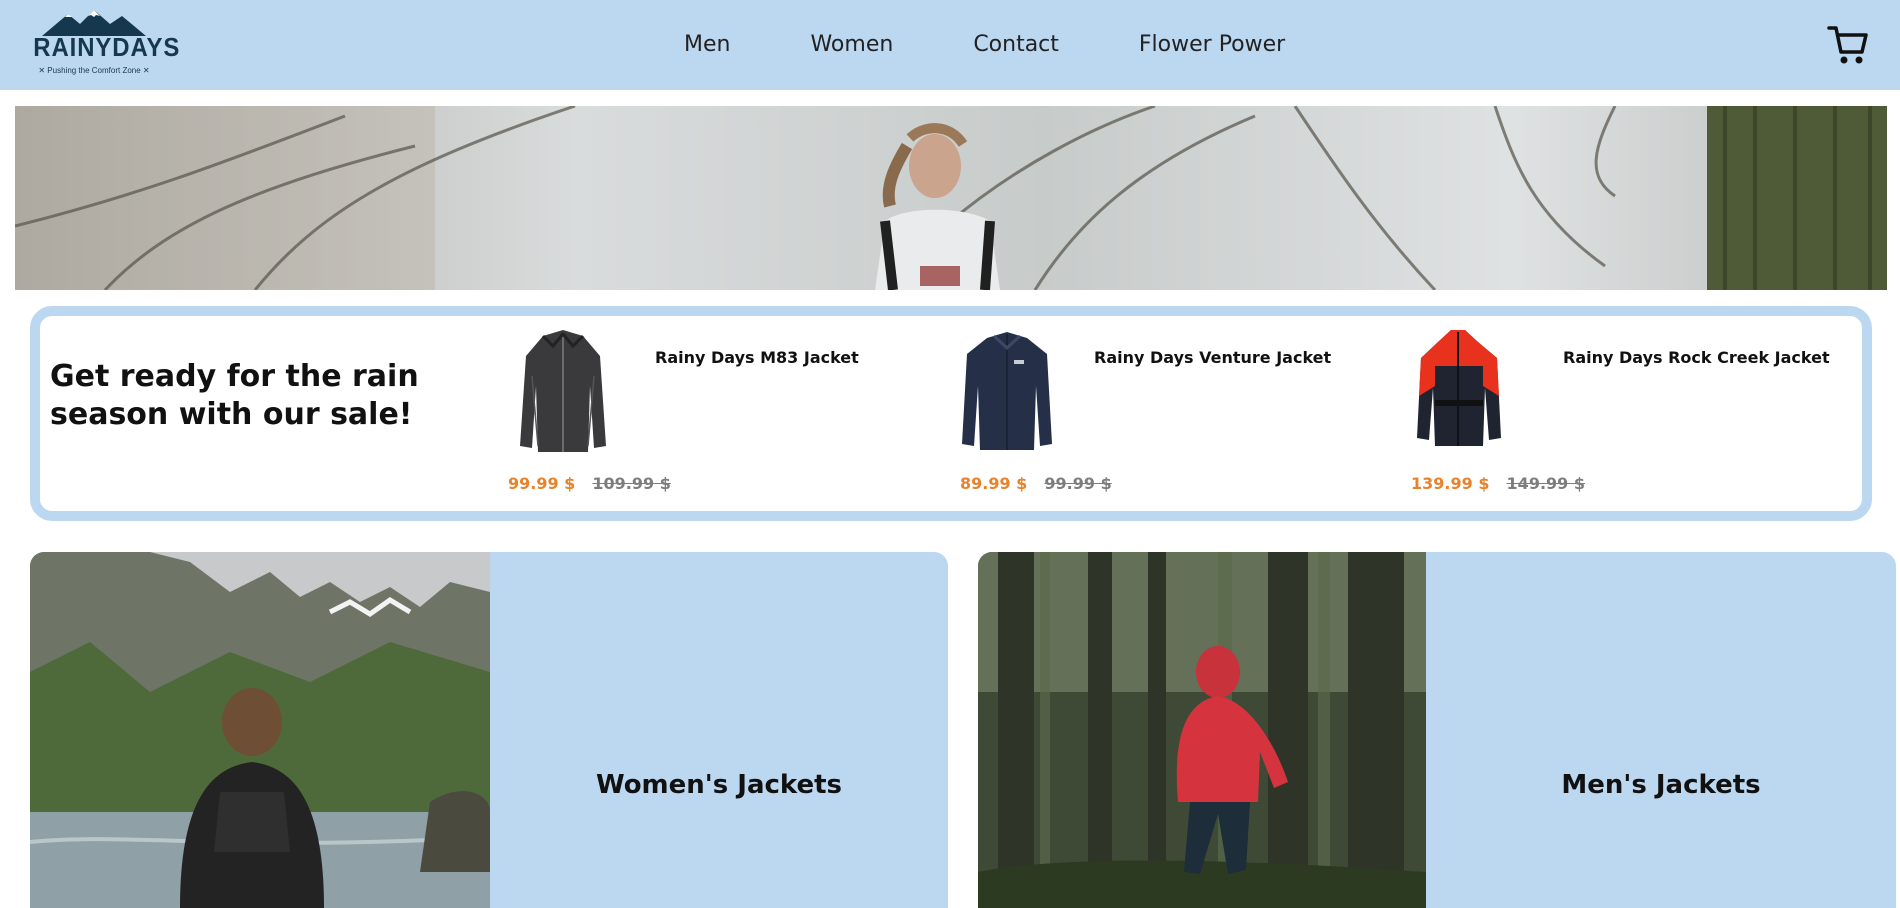 Image resolution: width=1900 pixels, height=908 pixels. I want to click on sale-price: 99.99 $, so click(542, 483).